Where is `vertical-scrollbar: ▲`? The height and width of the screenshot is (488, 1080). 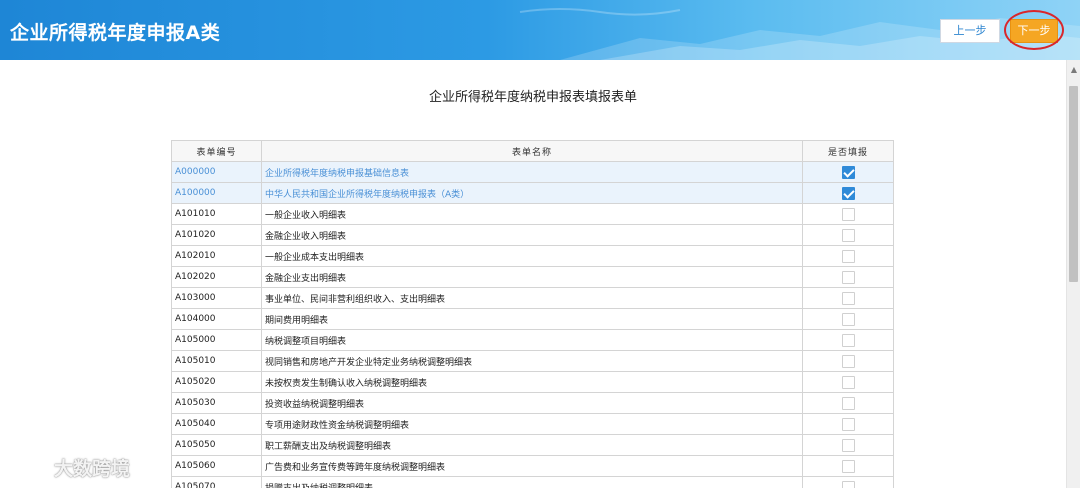 vertical-scrollbar: ▲ is located at coordinates (1073, 274).